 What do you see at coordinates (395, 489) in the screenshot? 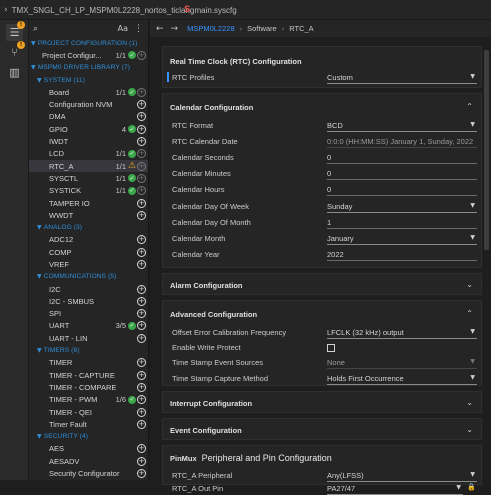
I see `rtc-a-out-pin-select: PA27/47▼` at bounding box center [395, 489].